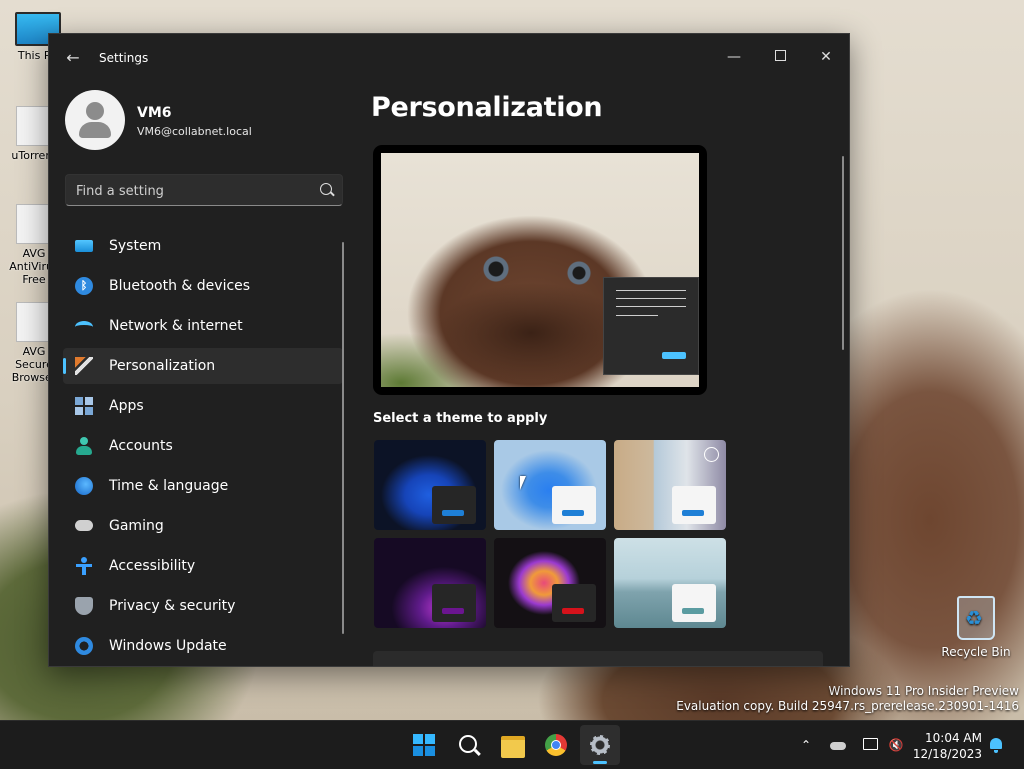 Image resolution: width=1024 pixels, height=769 pixels. Describe the element at coordinates (84, 246) in the screenshot. I see `monitor-icon` at that location.